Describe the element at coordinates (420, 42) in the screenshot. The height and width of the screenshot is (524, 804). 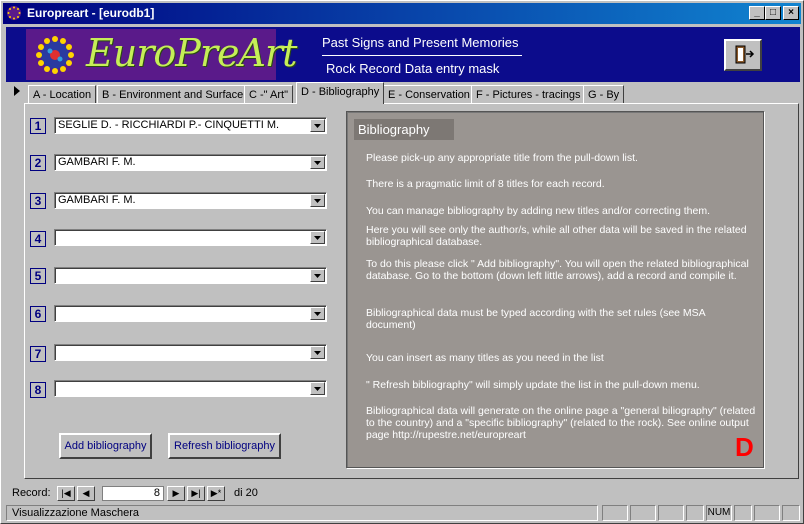
I see `banner-subtitle: Past Signs and Present Memories` at that location.